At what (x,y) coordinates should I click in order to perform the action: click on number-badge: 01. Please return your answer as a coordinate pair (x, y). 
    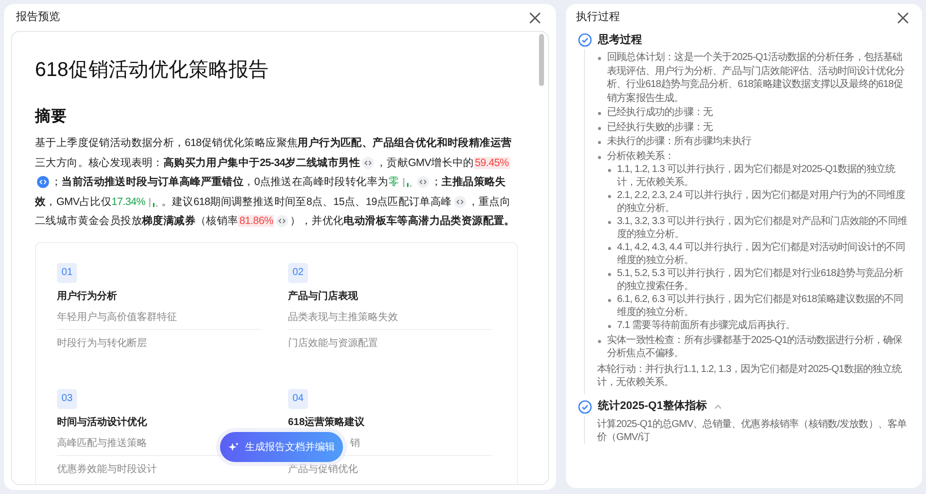
    Looking at the image, I should click on (67, 272).